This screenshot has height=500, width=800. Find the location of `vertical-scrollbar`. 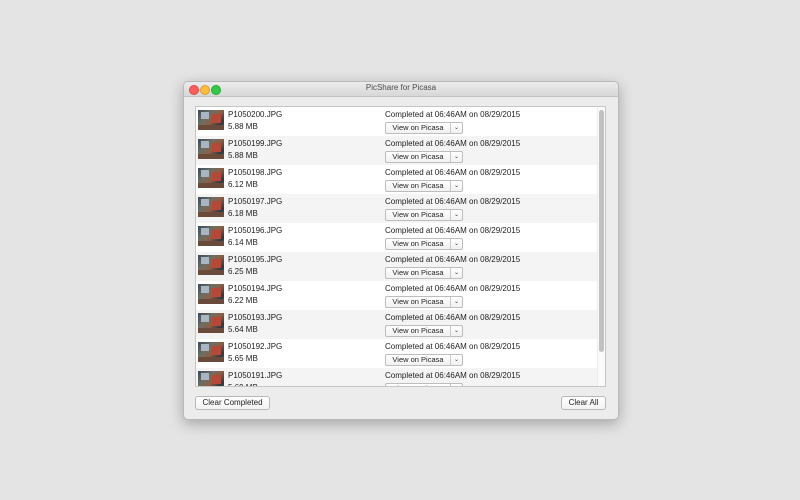

vertical-scrollbar is located at coordinates (601, 246).